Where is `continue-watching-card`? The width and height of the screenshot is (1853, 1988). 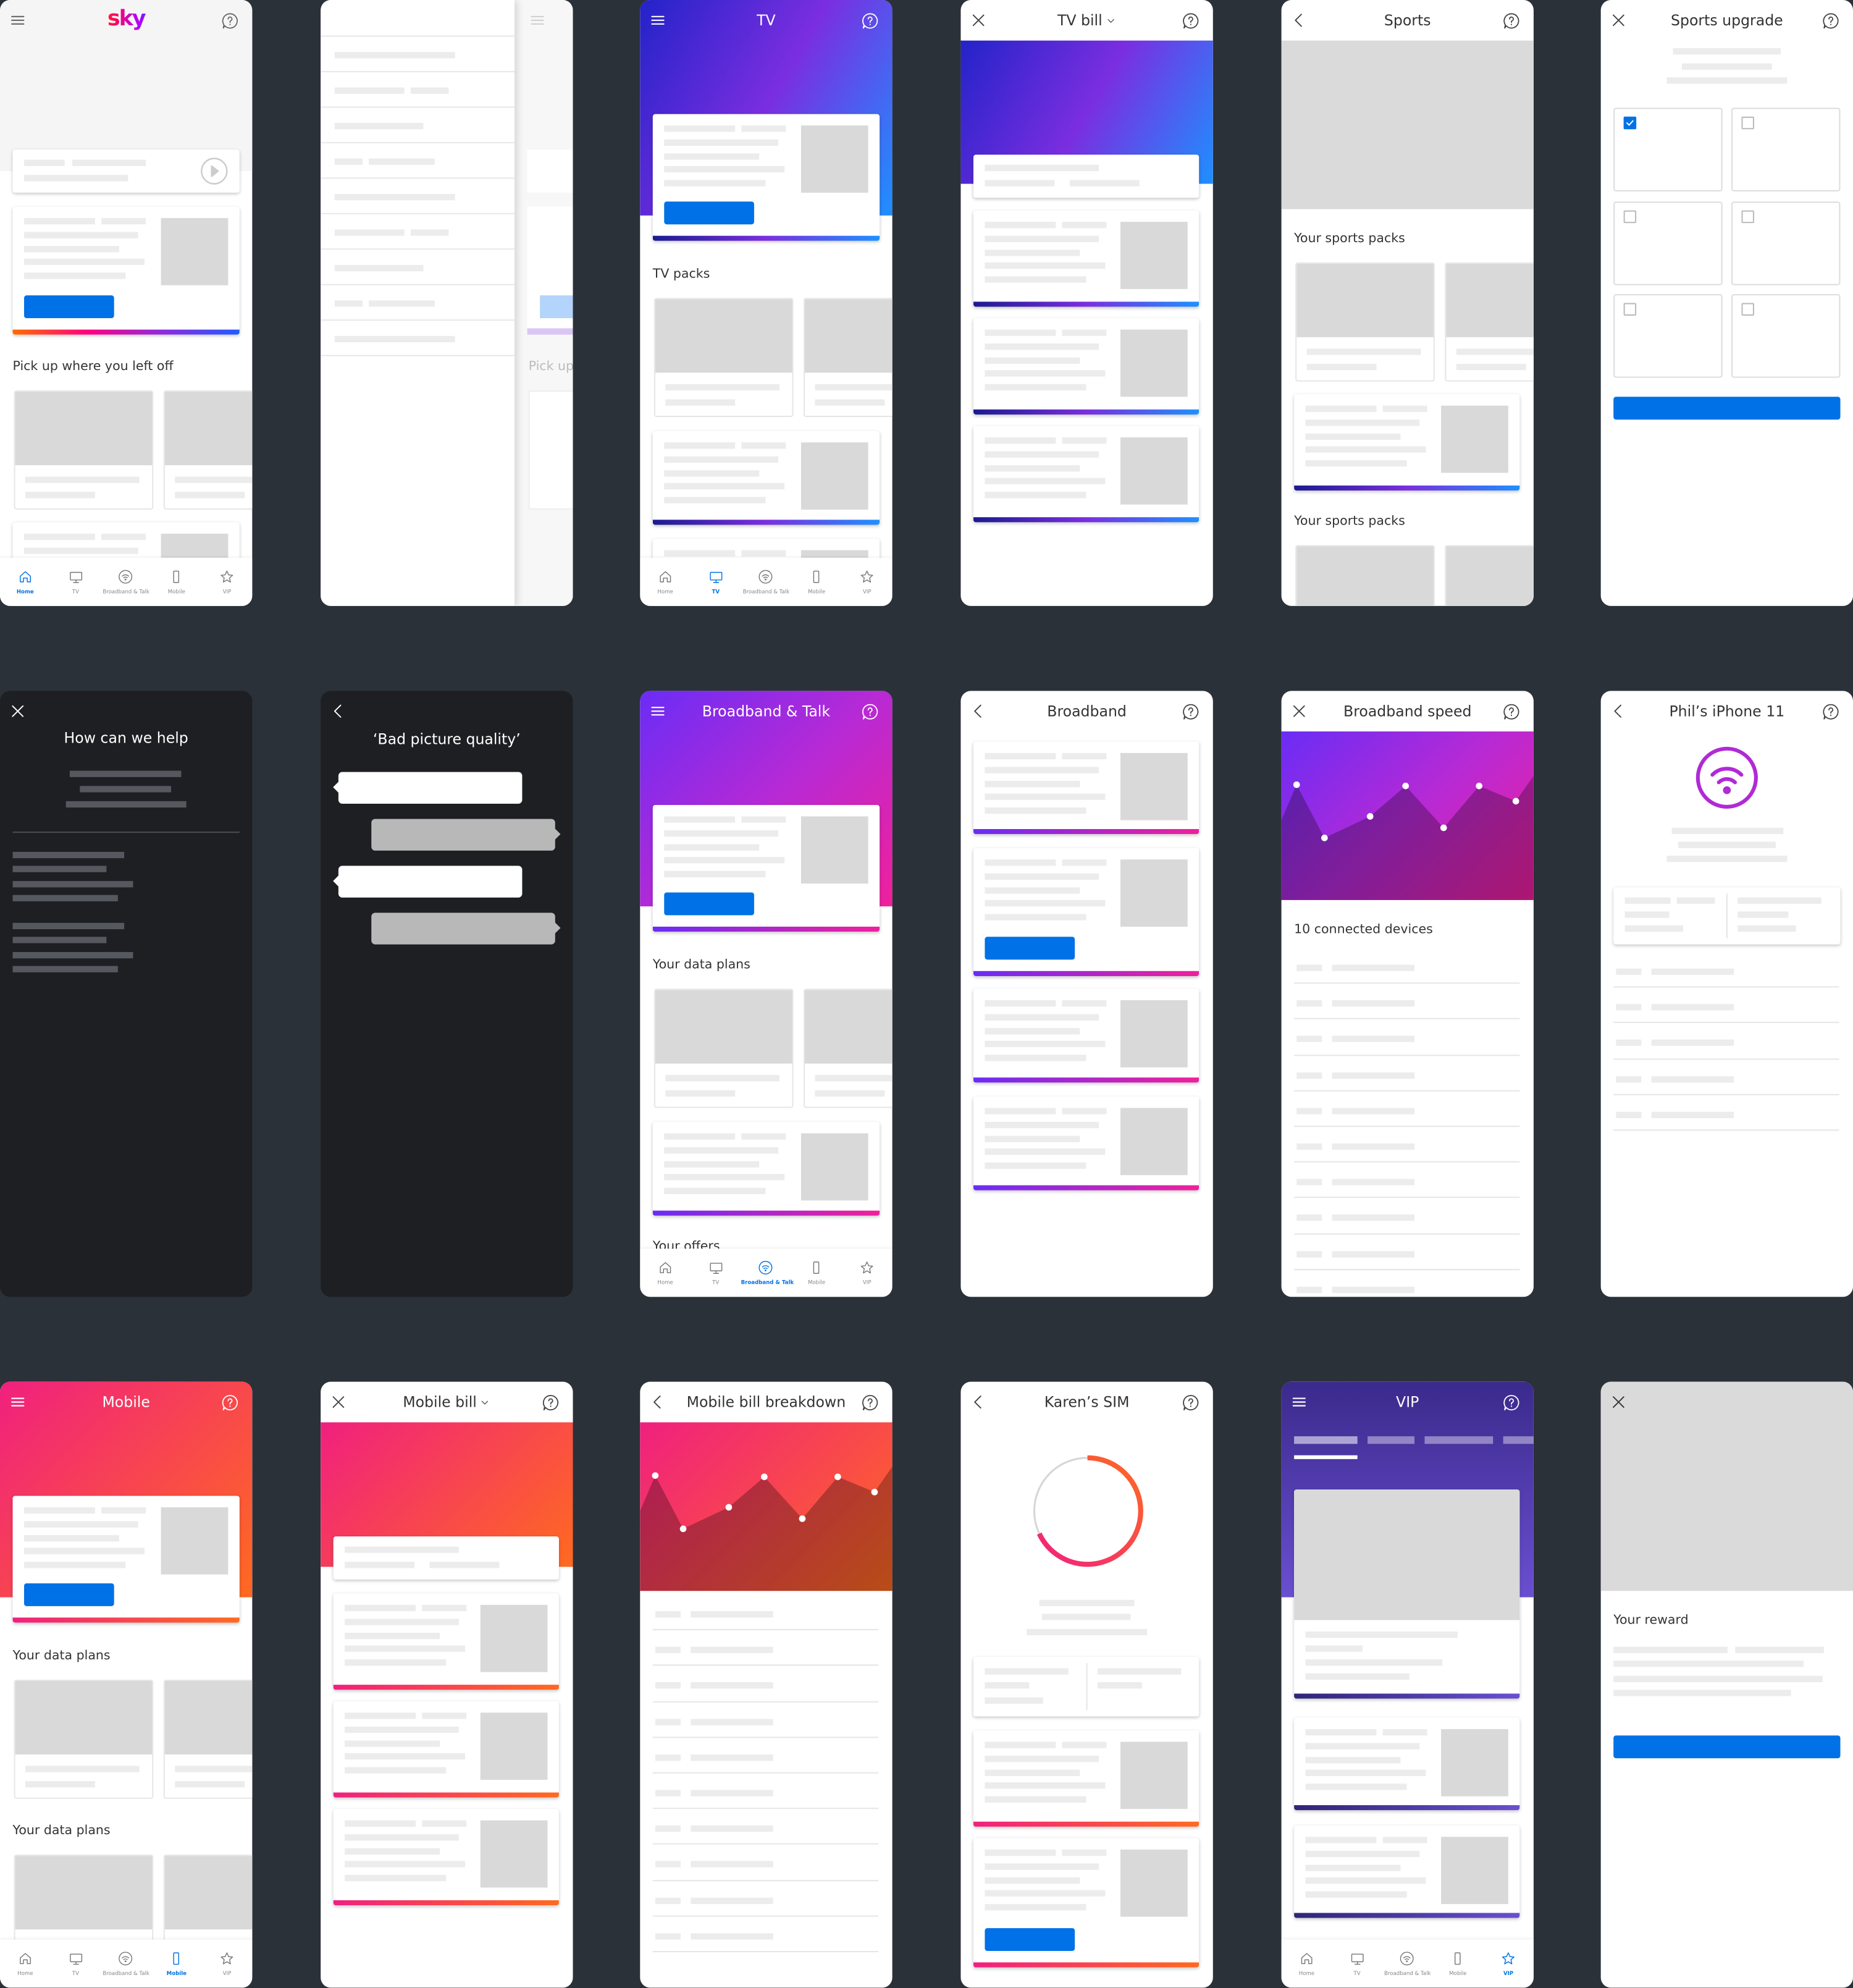 continue-watching-card is located at coordinates (126, 171).